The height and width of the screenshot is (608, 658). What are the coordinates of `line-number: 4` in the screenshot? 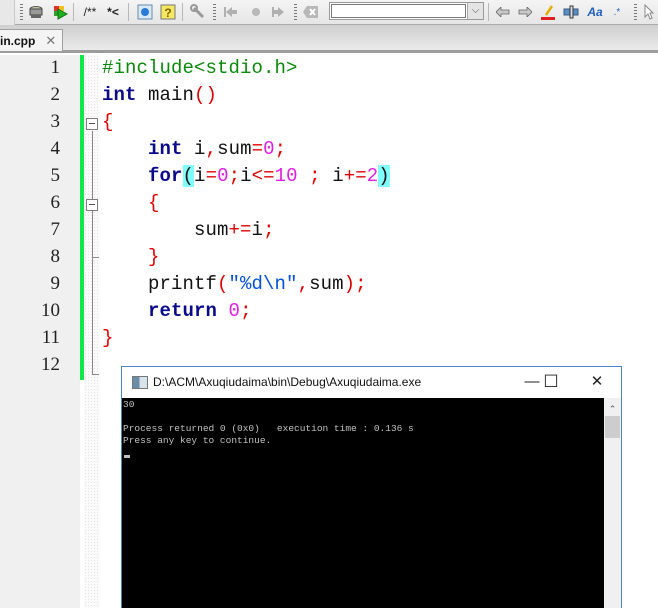 It's located at (55, 148).